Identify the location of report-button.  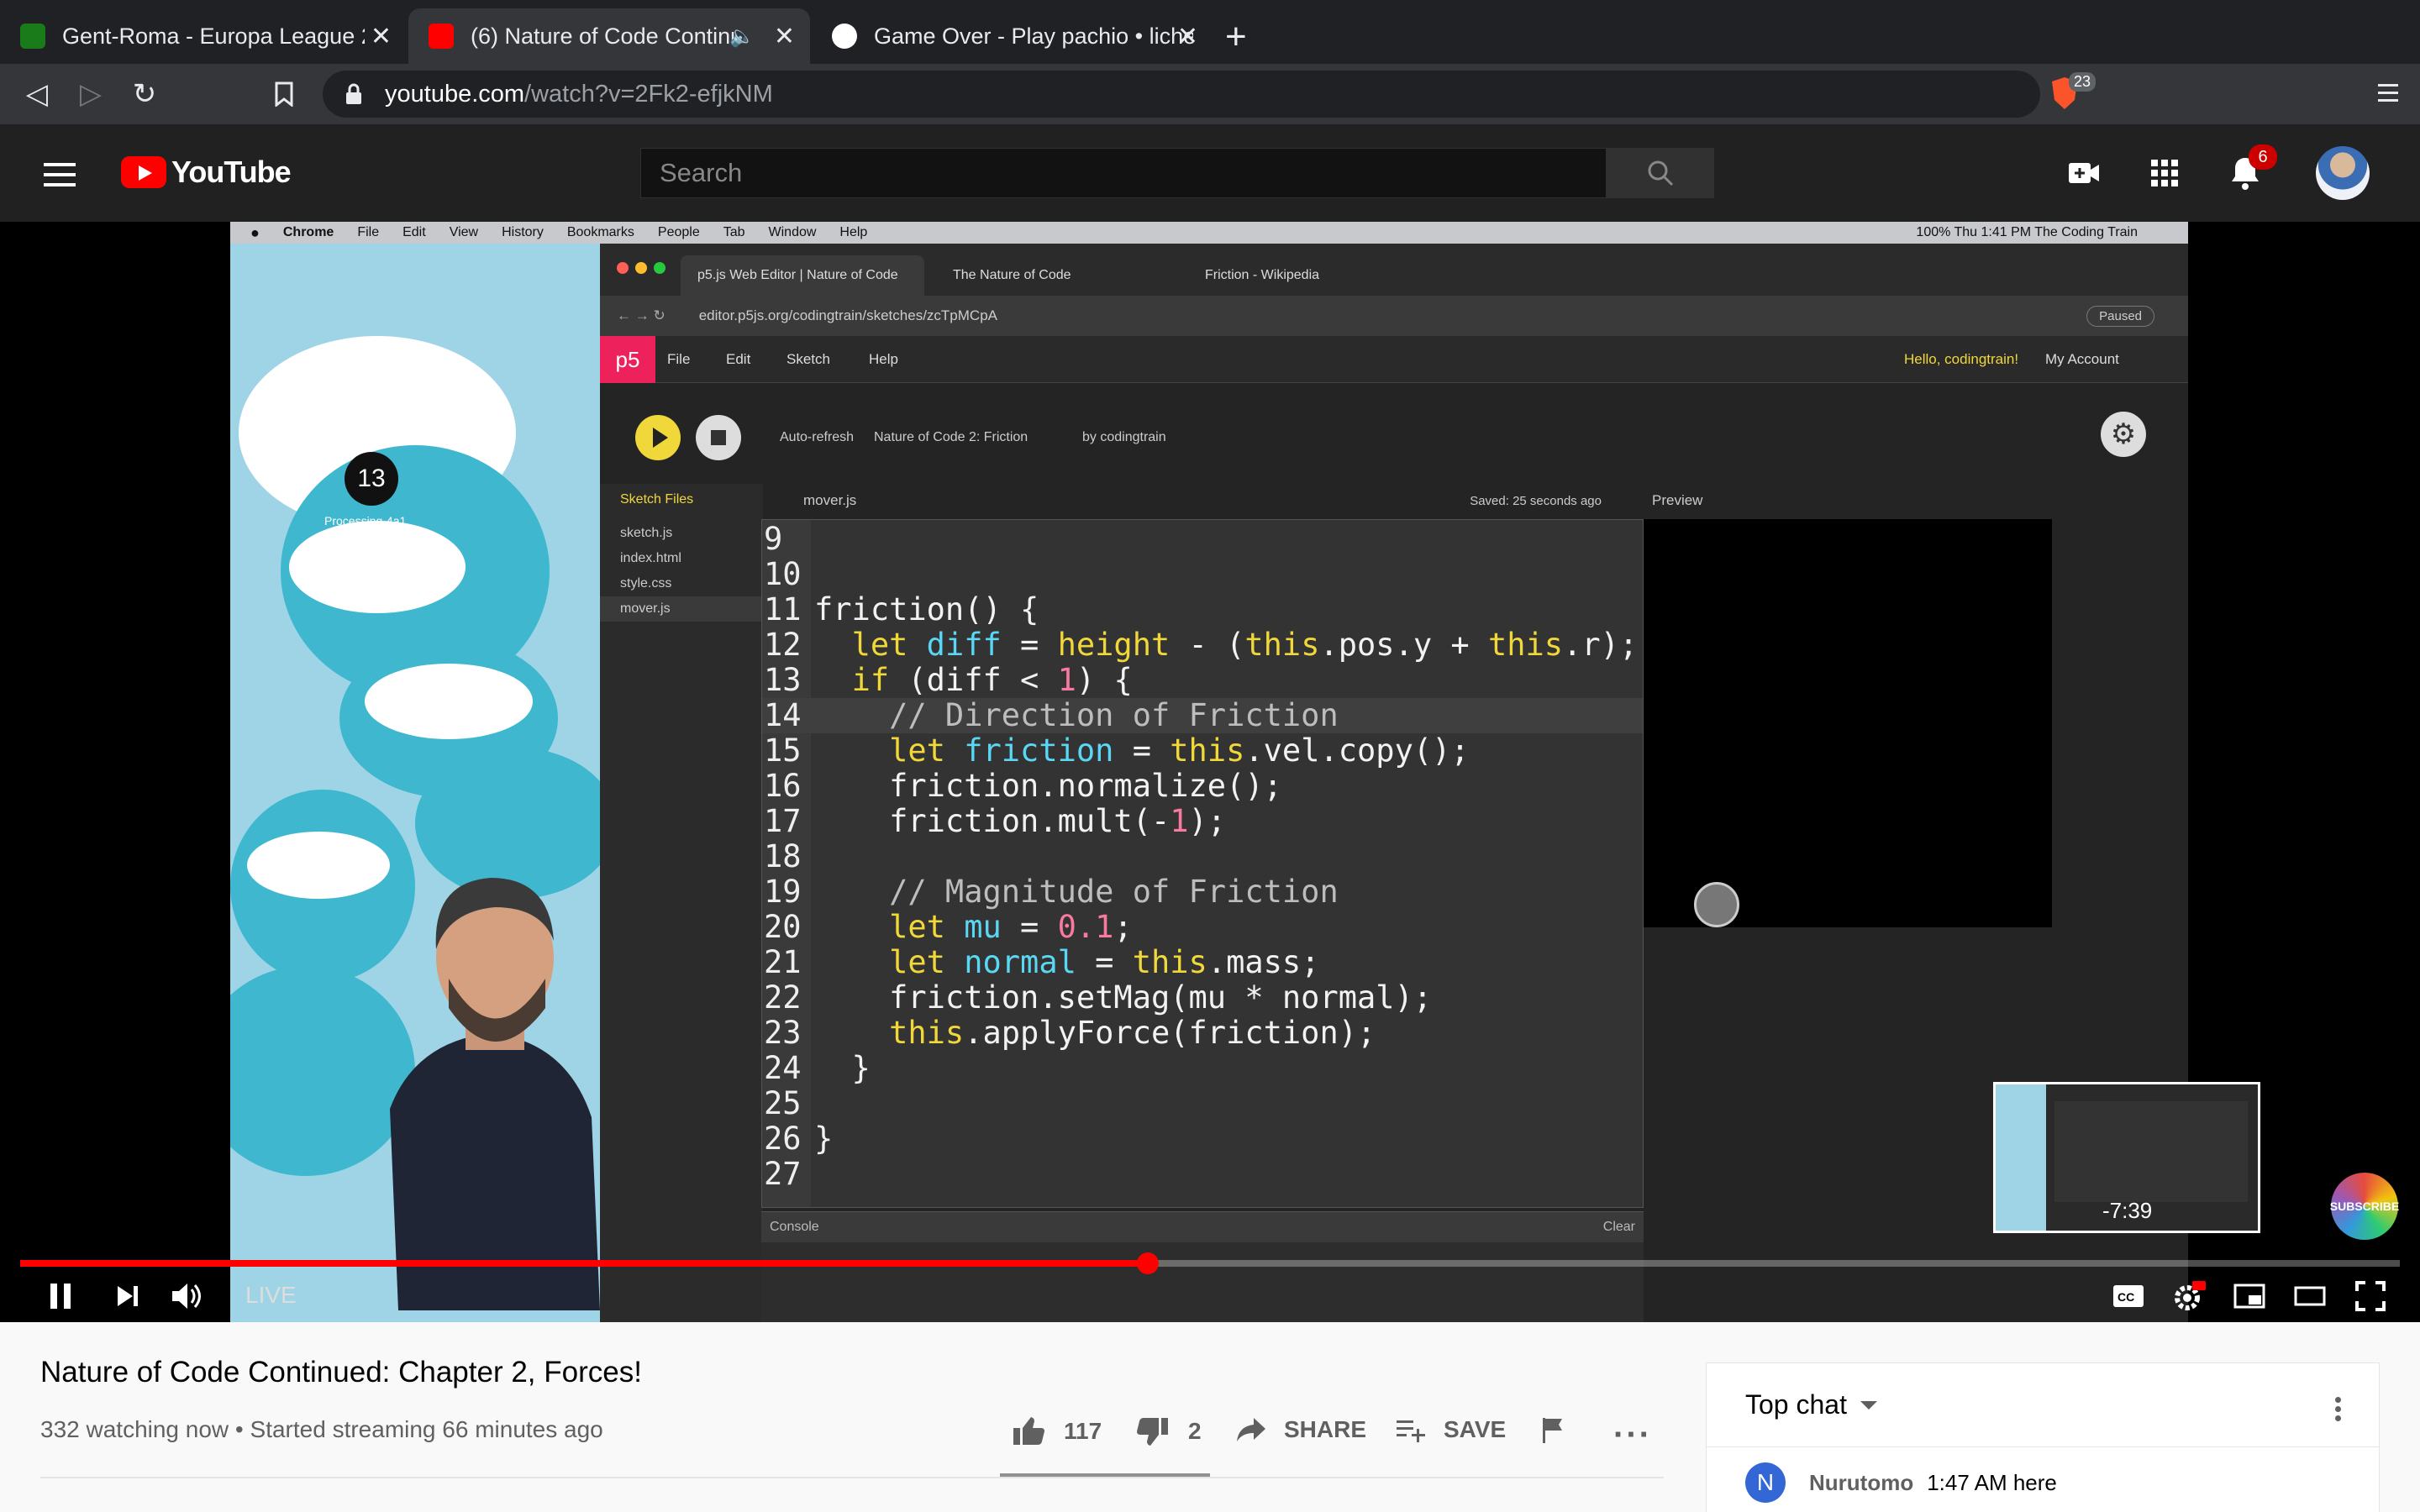
(1553, 1429).